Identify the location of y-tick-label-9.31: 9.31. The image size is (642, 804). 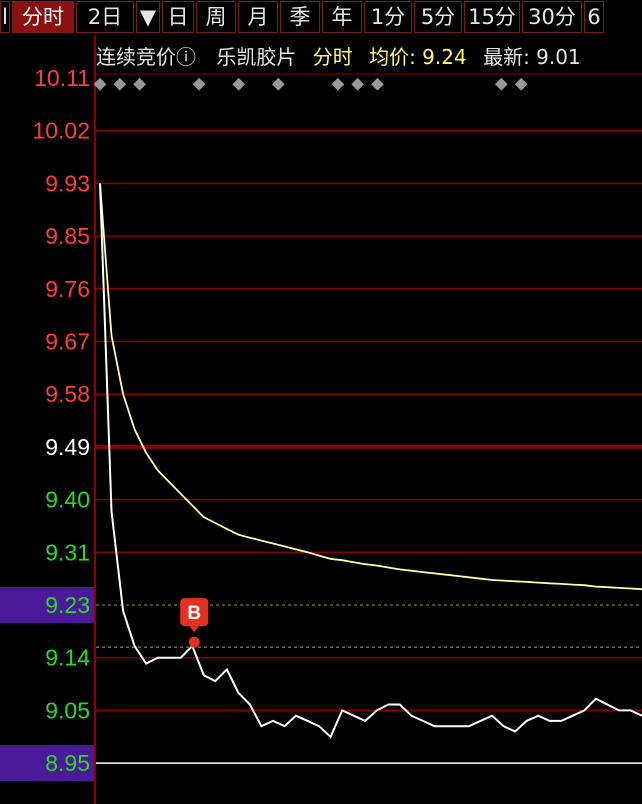
(67, 552).